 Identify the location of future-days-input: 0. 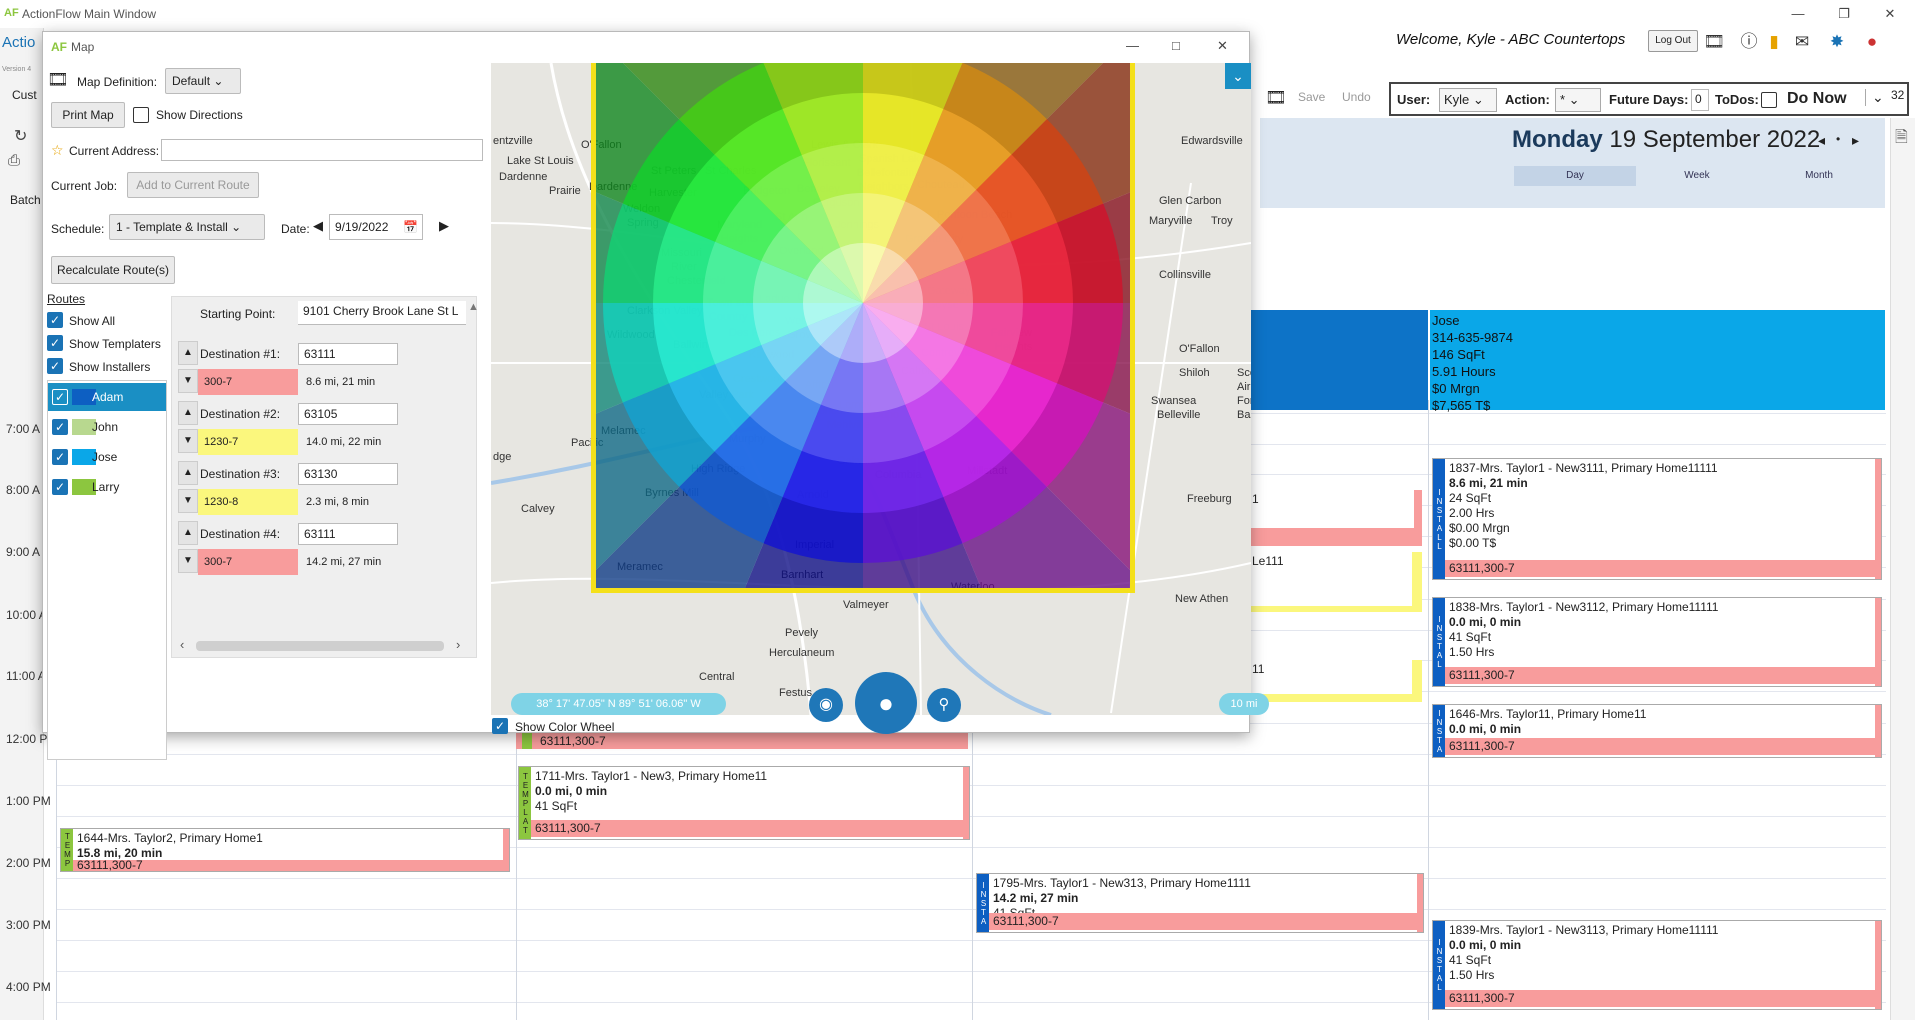
(1700, 100).